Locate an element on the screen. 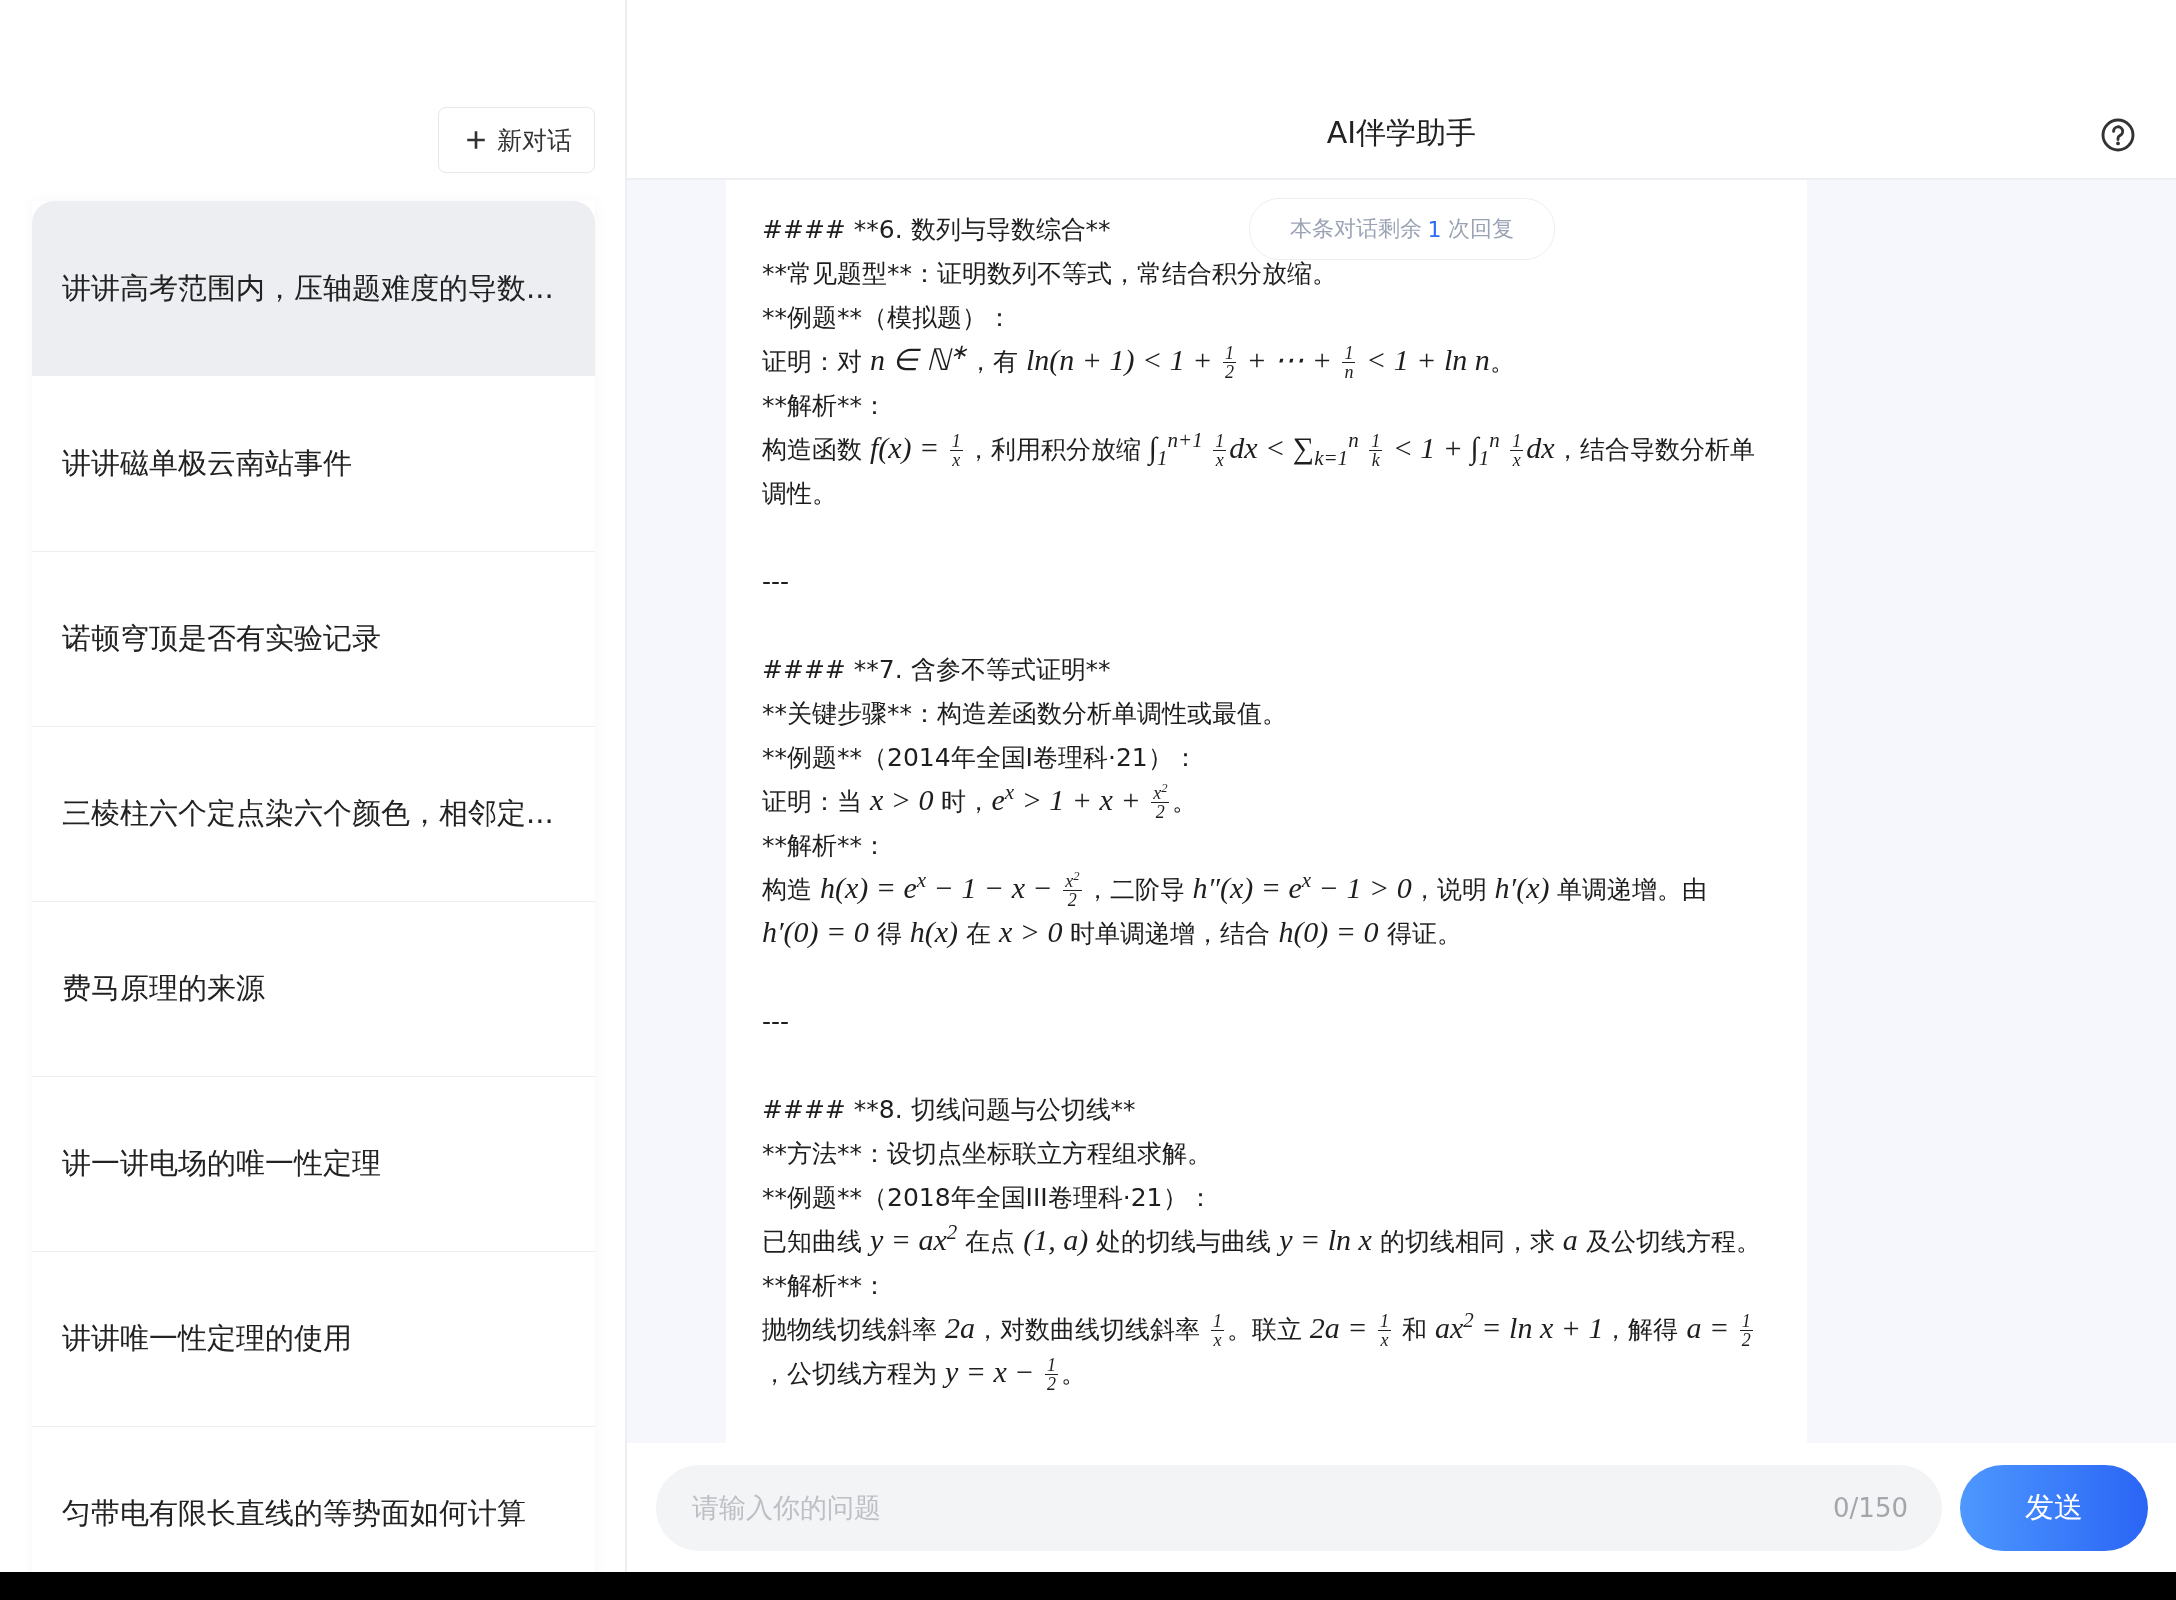  sidebar-item: 费马原理的来源 is located at coordinates (313, 988).